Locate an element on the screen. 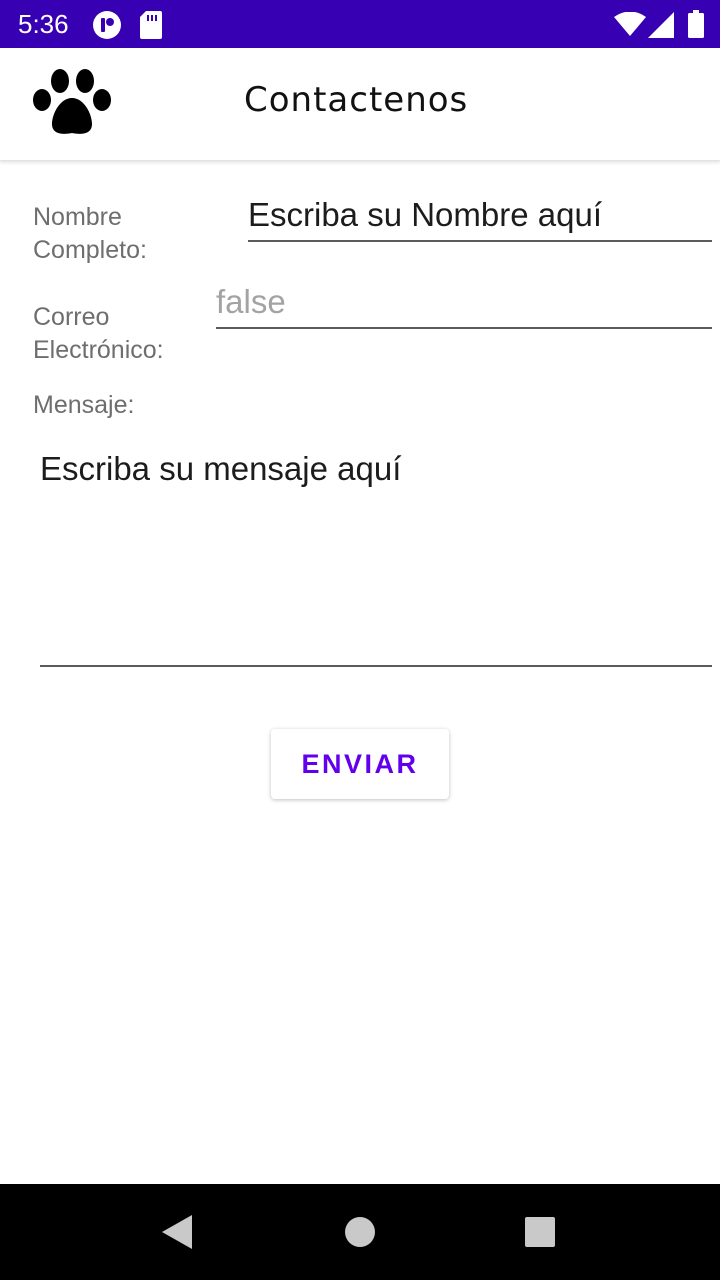 This screenshot has width=720, height=1280. email-label: Correo Electrónico: is located at coordinates (98, 333).